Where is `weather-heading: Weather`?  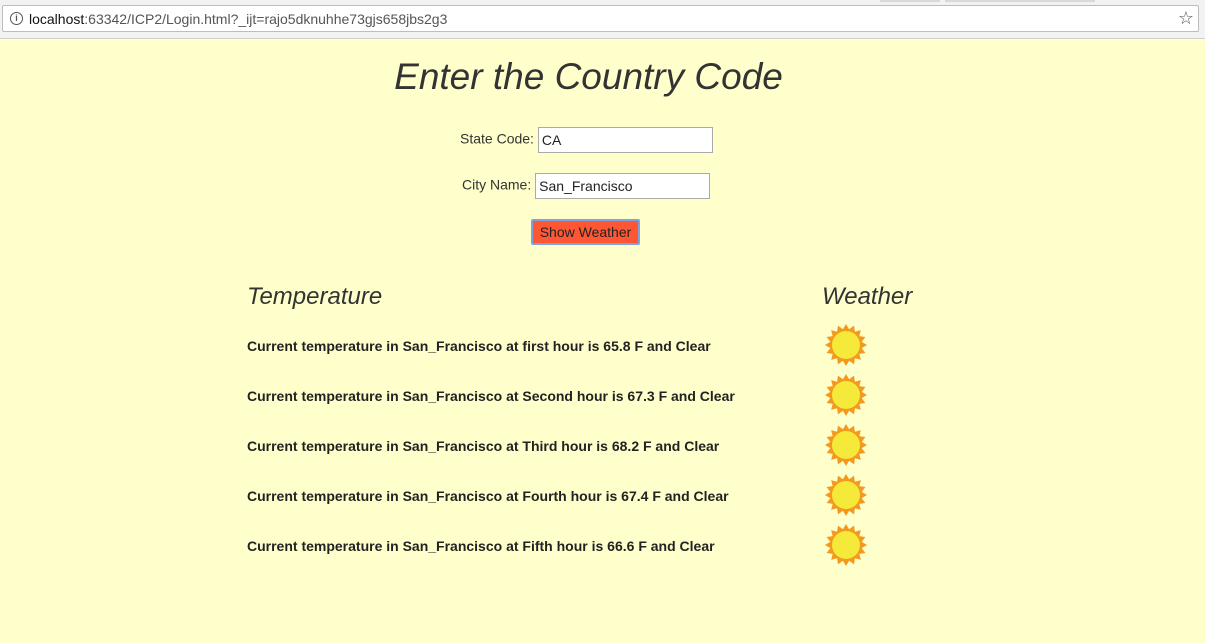
weather-heading: Weather is located at coordinates (867, 296).